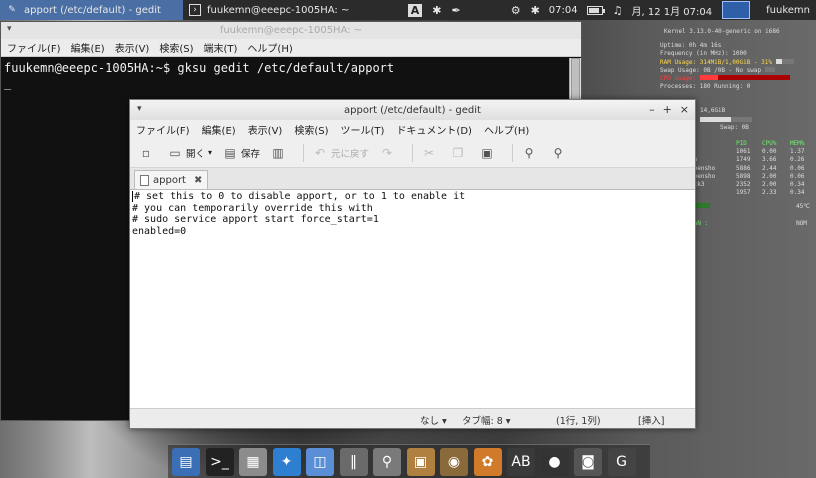 The width and height of the screenshot is (816, 478). I want to click on mixer-icon: ‖, so click(353, 461).